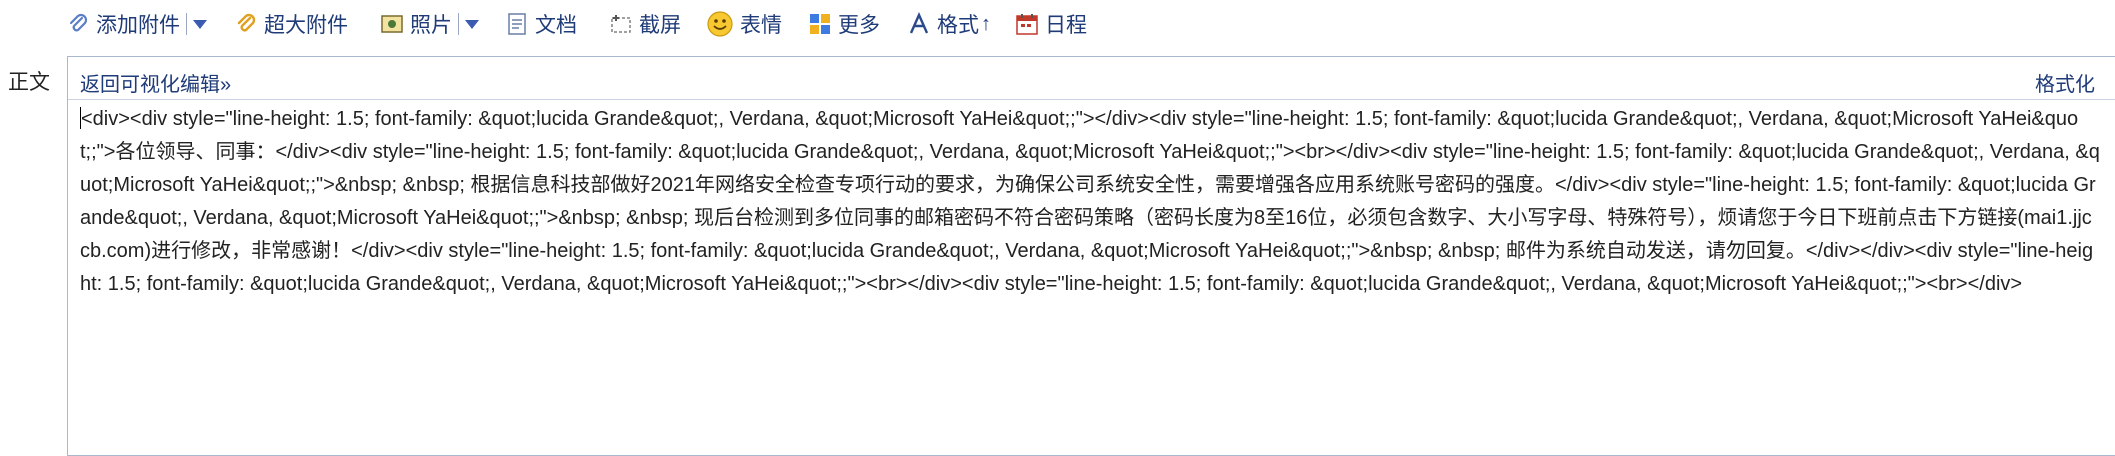 The height and width of the screenshot is (456, 2115). Describe the element at coordinates (660, 25) in the screenshot. I see `screenshot-label: 截屏` at that location.